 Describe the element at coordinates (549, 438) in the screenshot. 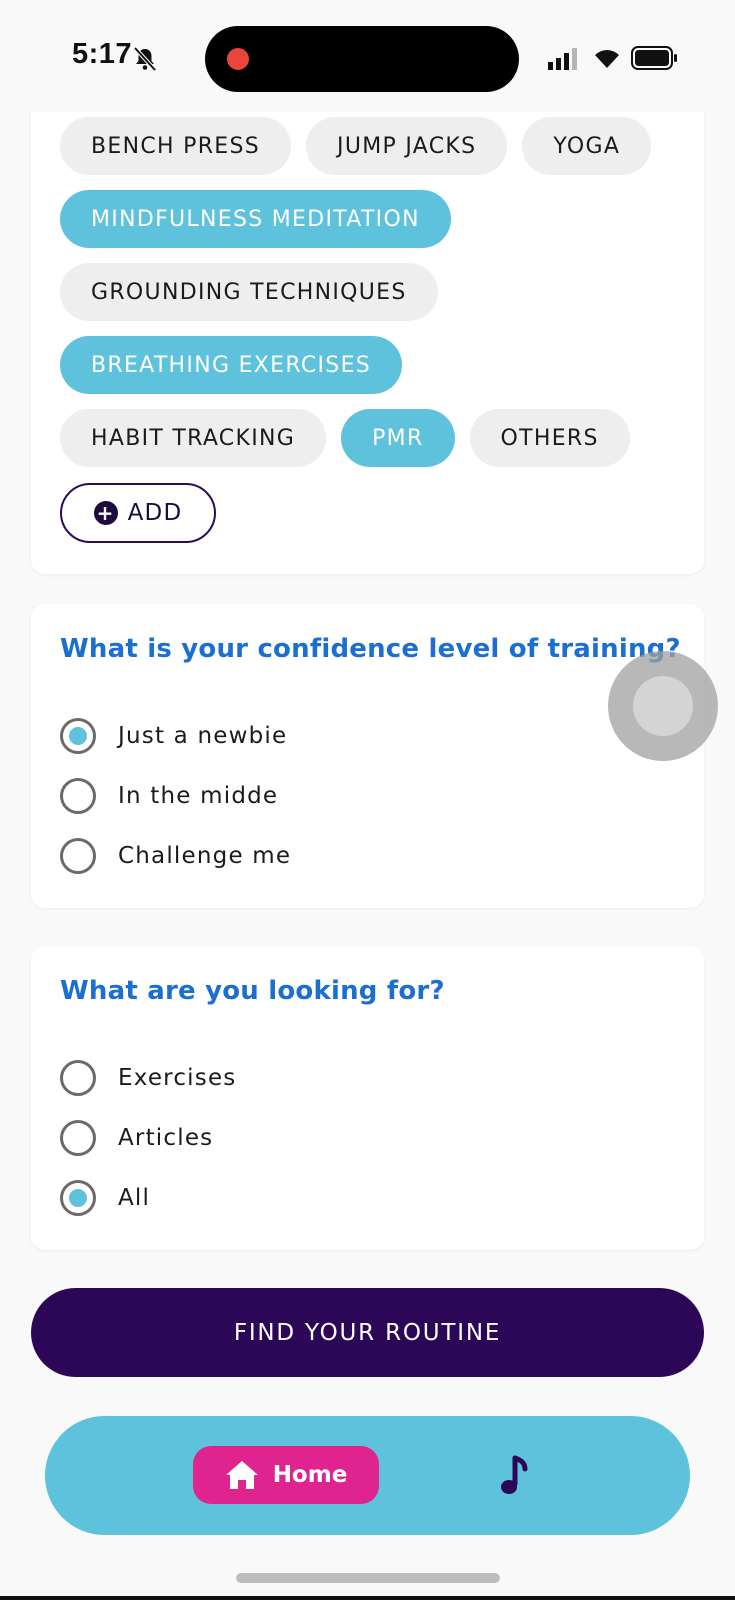

I see `chip-others: OTHERS` at that location.